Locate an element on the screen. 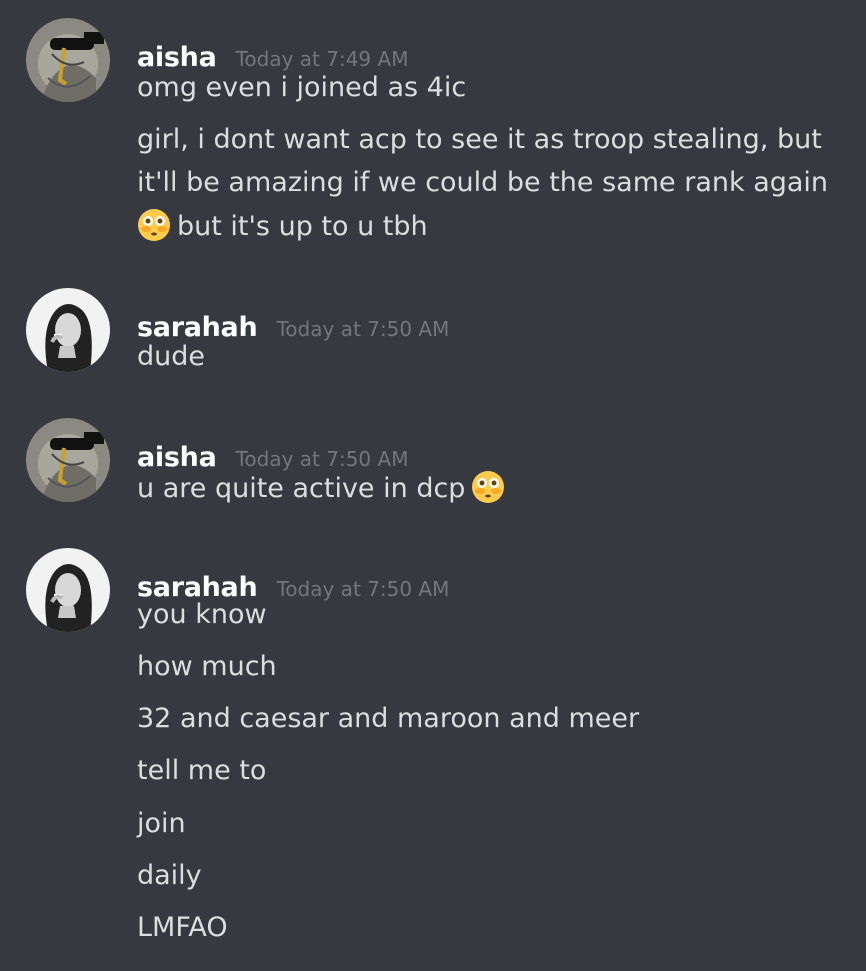 The image size is (866, 971). message-group-sarahah-1: sarahah Today at 7:50 AM dude is located at coordinates (433, 333).